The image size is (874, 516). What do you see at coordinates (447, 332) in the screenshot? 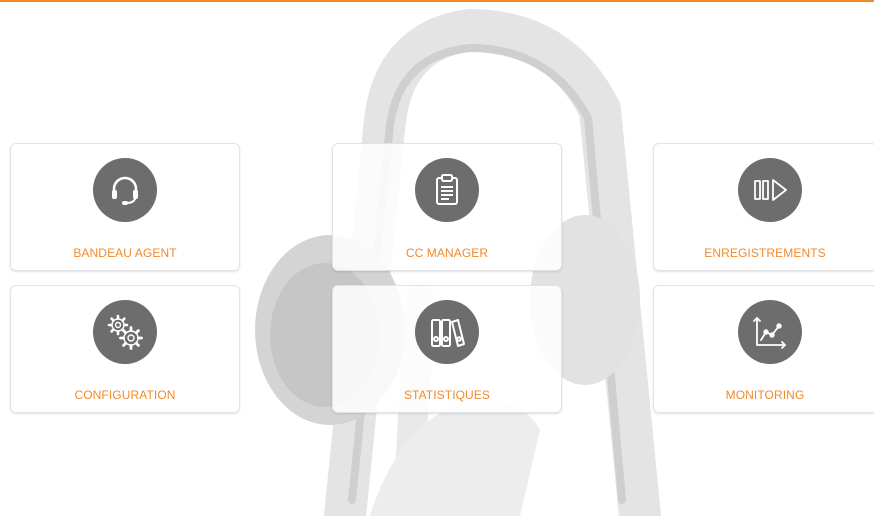
I see `binders-icon` at bounding box center [447, 332].